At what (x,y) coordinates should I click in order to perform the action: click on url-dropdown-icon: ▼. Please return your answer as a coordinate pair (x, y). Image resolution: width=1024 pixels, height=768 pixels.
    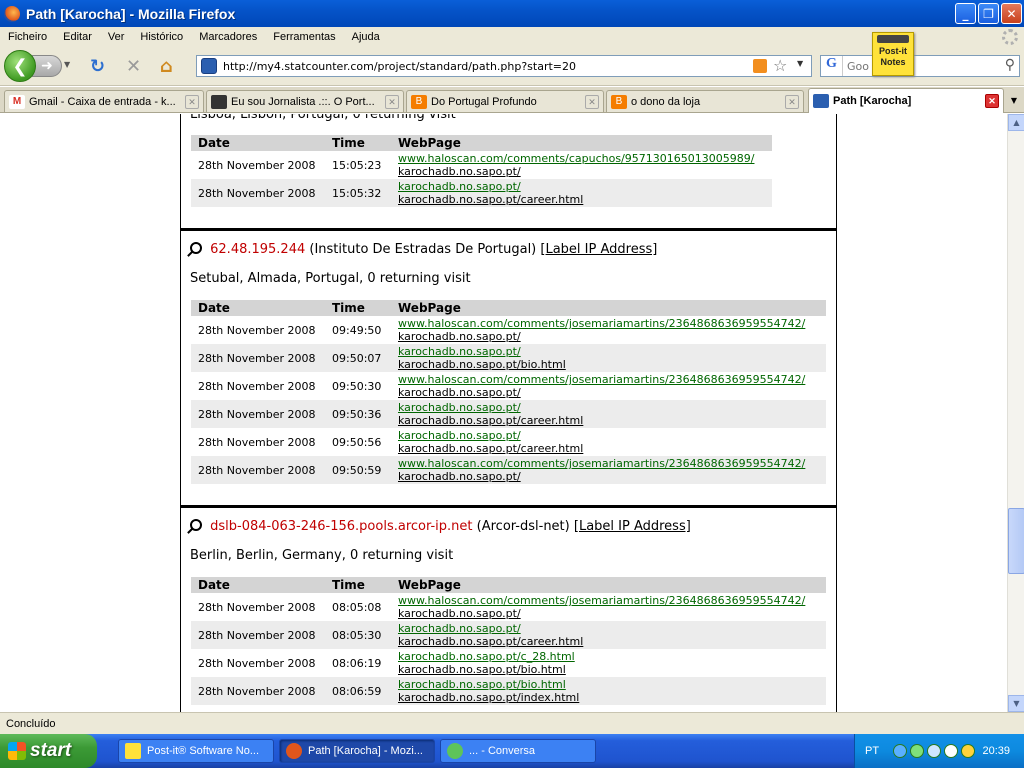
    Looking at the image, I should click on (800, 63).